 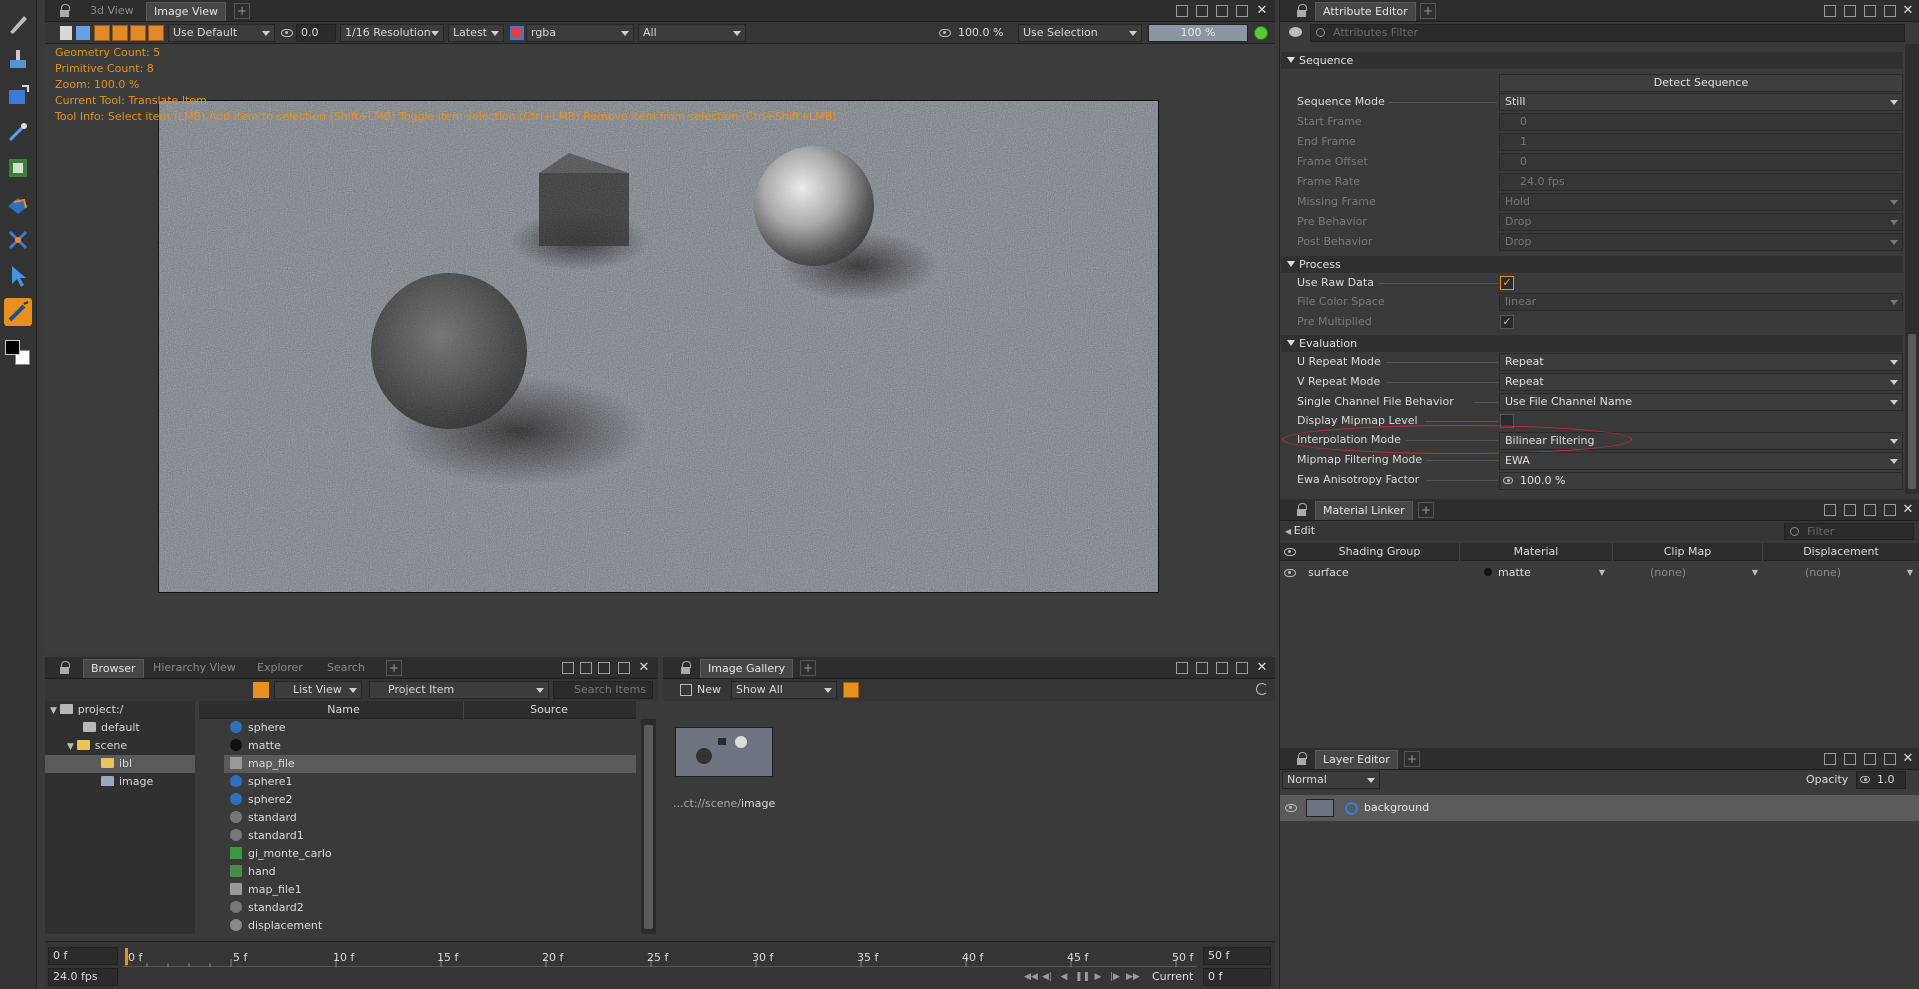 I want to click on list-item: standard2, so click(x=430, y=908).